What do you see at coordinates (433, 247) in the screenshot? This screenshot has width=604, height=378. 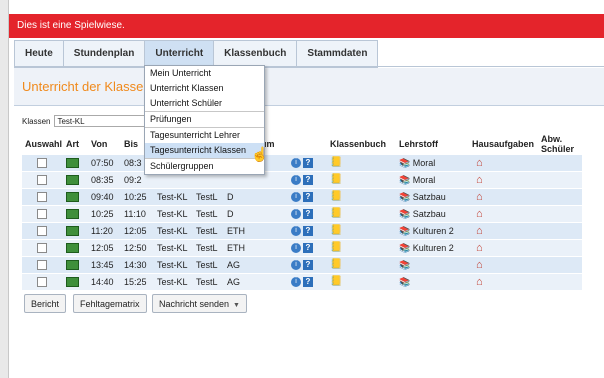 I see `lehrstoff-text: Kulturen 2` at bounding box center [433, 247].